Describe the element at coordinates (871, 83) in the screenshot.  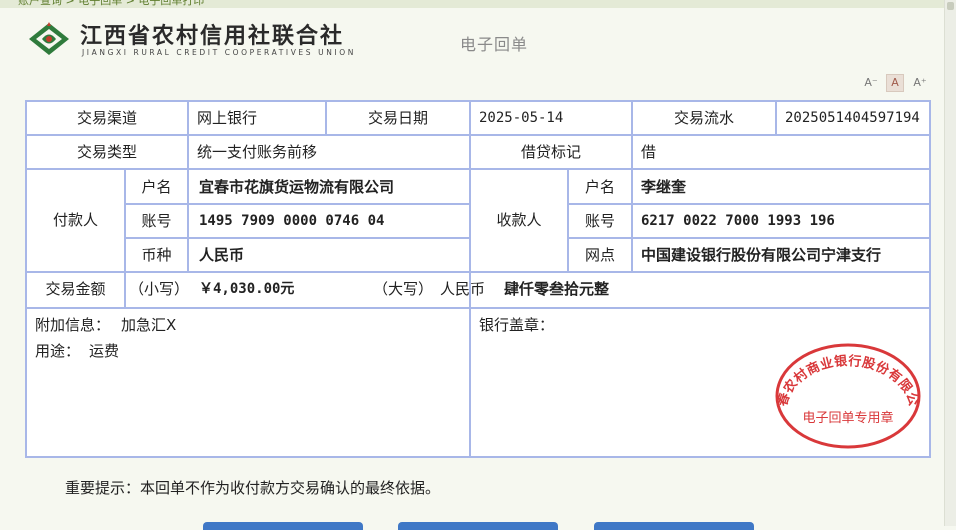
I see `font-decrease-button: A⁻` at that location.